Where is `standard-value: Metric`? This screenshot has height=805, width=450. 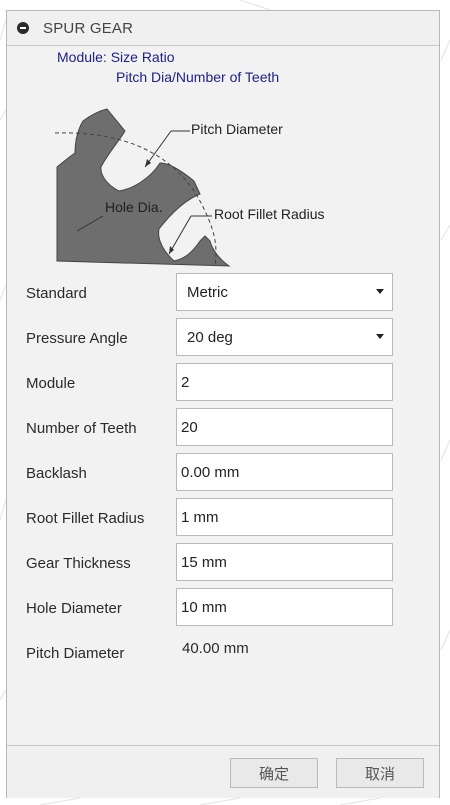
standard-value: Metric is located at coordinates (207, 292).